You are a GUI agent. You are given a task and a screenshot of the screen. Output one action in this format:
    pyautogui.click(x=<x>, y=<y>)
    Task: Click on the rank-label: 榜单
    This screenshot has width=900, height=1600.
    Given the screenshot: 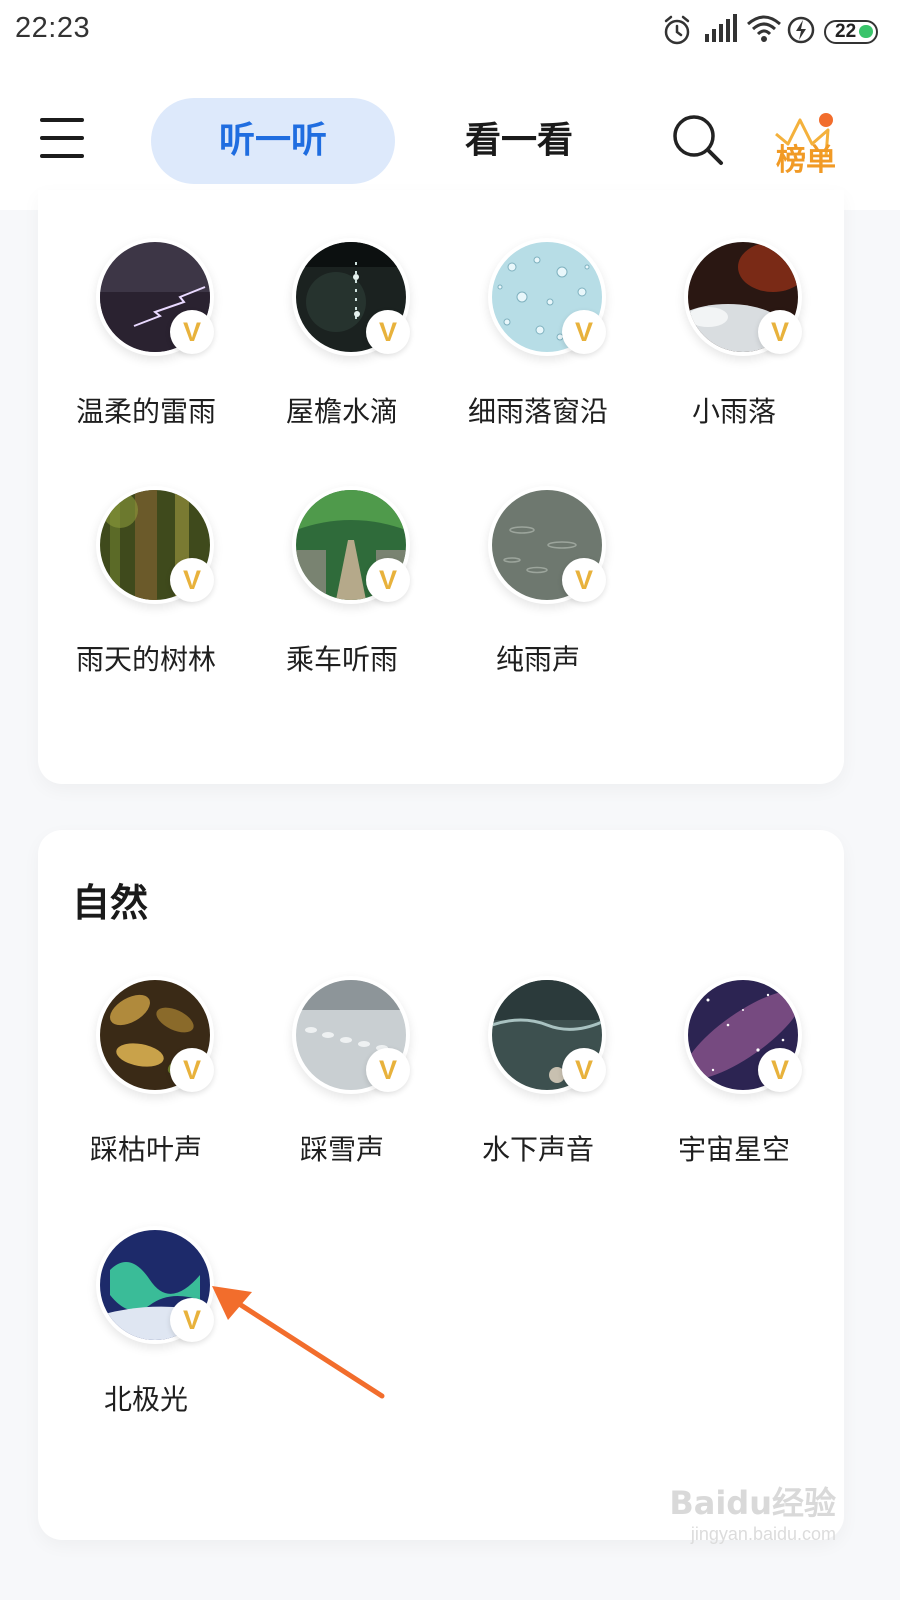 What is the action you would take?
    pyautogui.click(x=806, y=157)
    